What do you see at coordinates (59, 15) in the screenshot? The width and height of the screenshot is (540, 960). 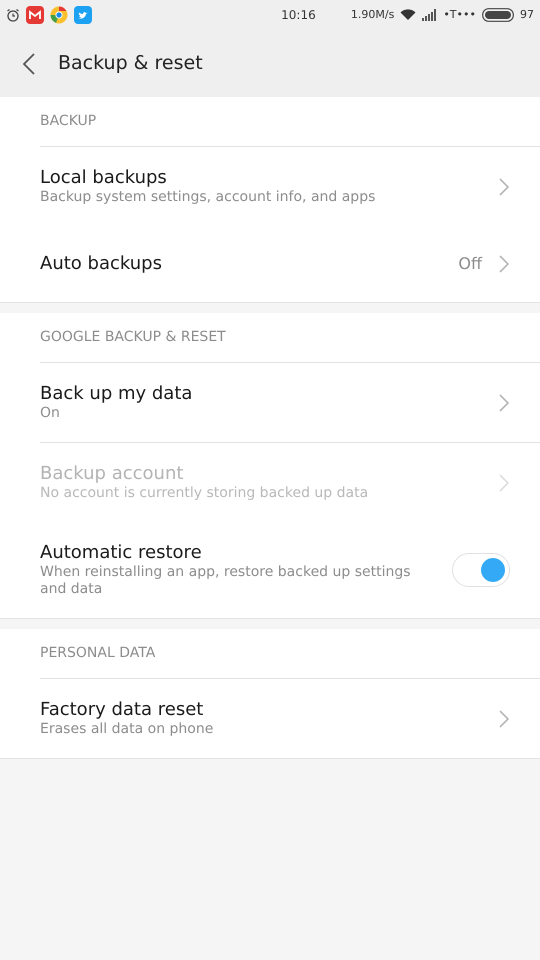 I see `browser-app-icon` at bounding box center [59, 15].